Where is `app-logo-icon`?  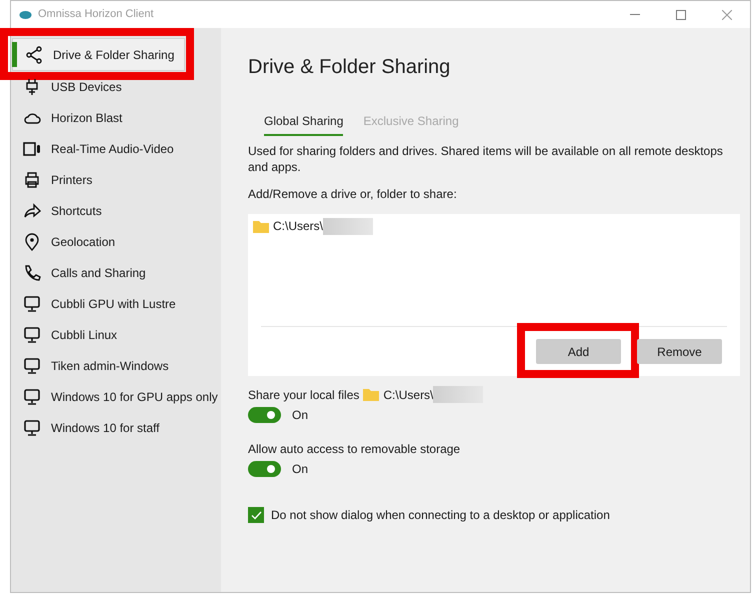
app-logo-icon is located at coordinates (25, 14).